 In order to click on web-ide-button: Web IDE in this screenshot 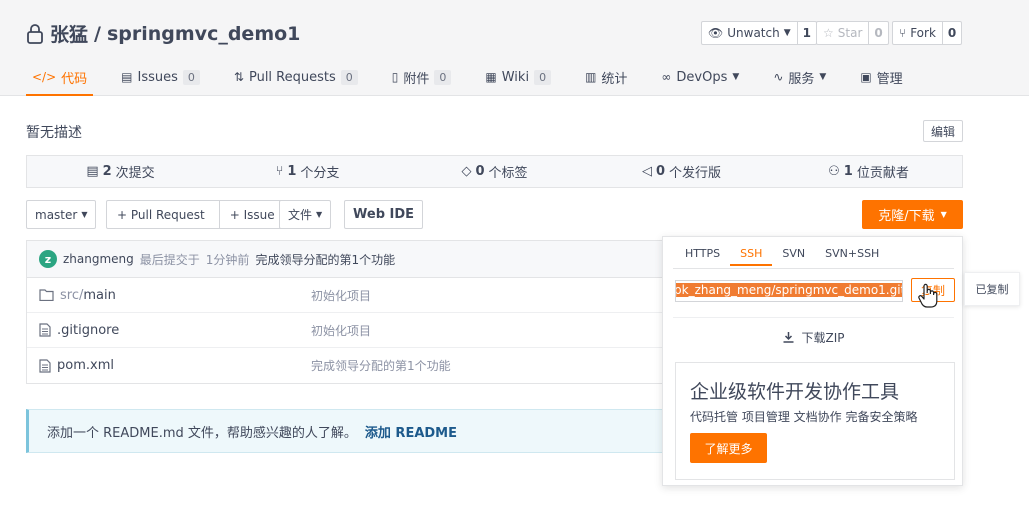, I will do `click(384, 214)`.